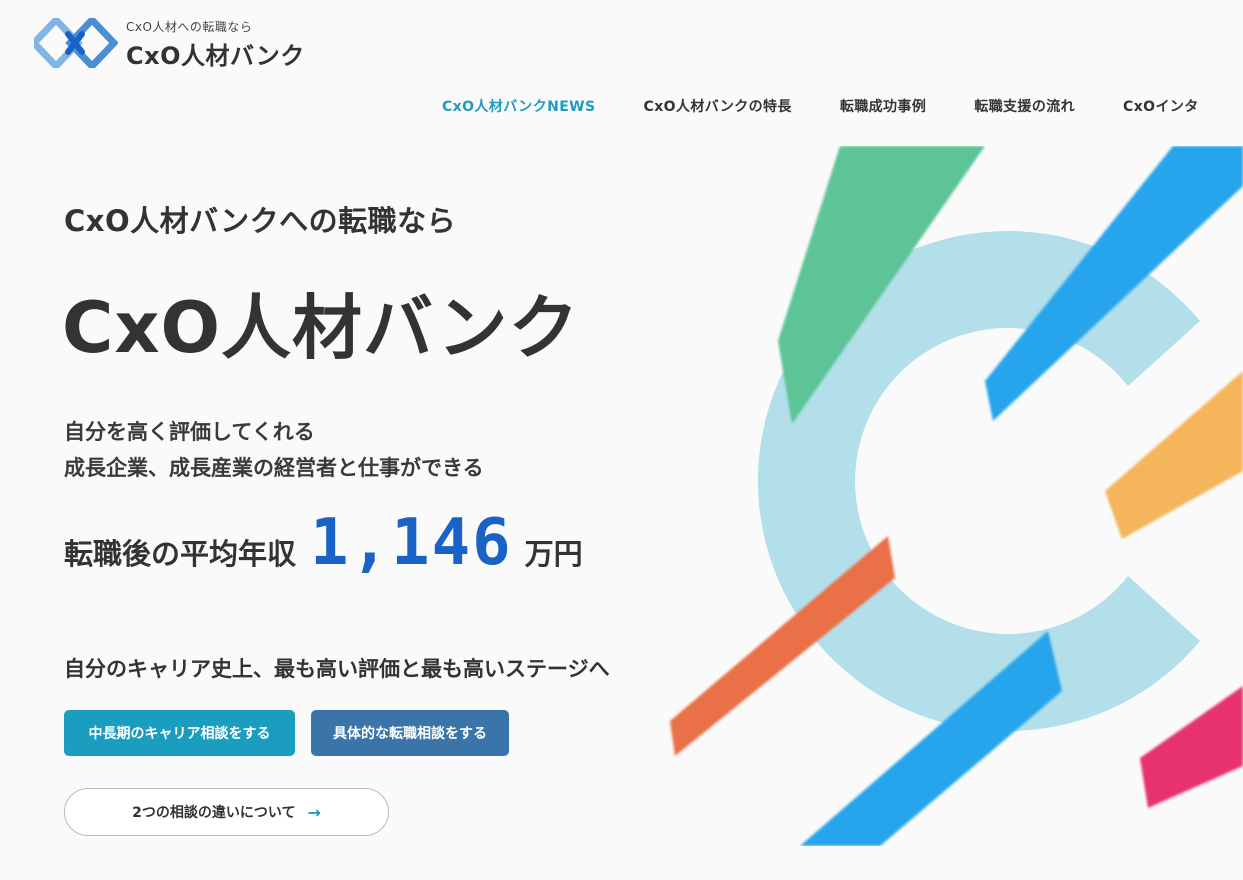 This screenshot has width=1243, height=880. Describe the element at coordinates (883, 106) in the screenshot. I see `nav-item-success-cases: 転職成功事例` at that location.